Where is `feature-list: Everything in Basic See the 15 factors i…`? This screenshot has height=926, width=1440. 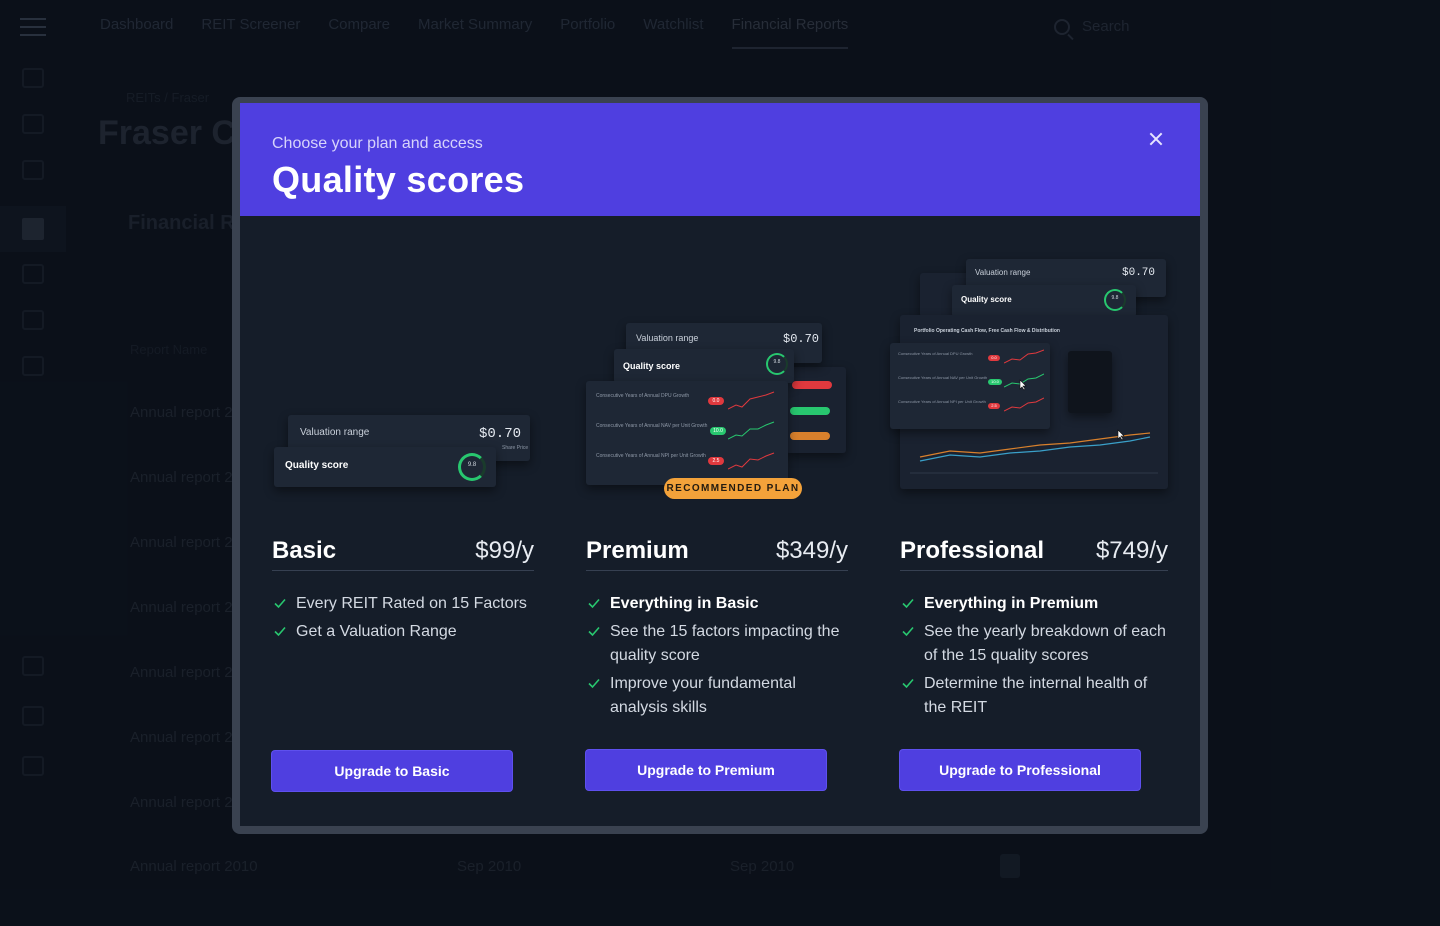
feature-list: Everything in Basic See the 15 factors i… is located at coordinates (721, 658).